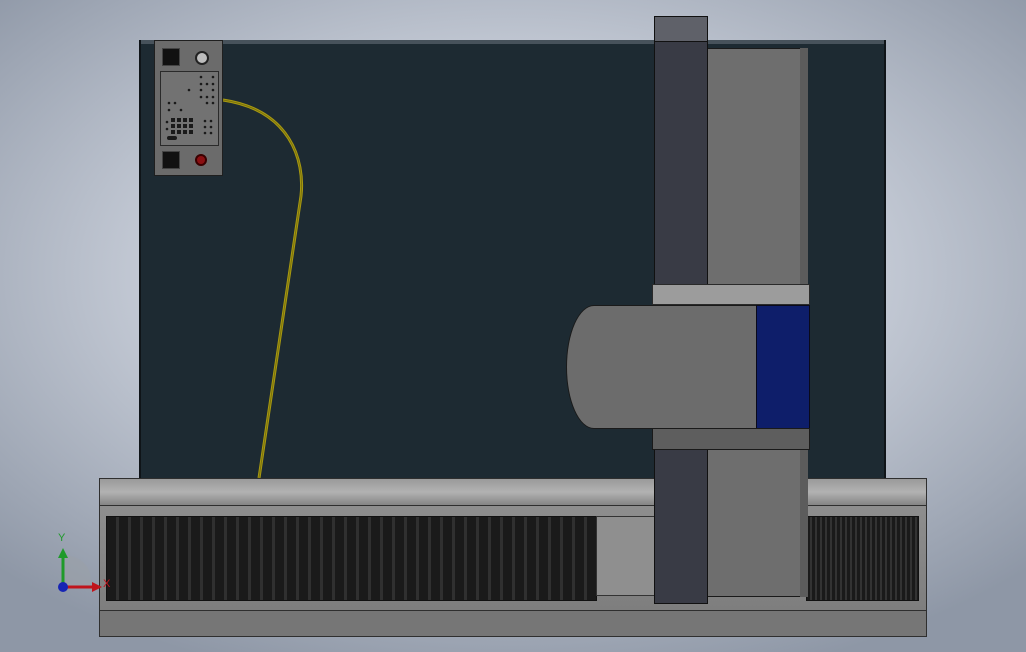  Describe the element at coordinates (171, 57) in the screenshot. I see `pendant-square-button-top` at that location.